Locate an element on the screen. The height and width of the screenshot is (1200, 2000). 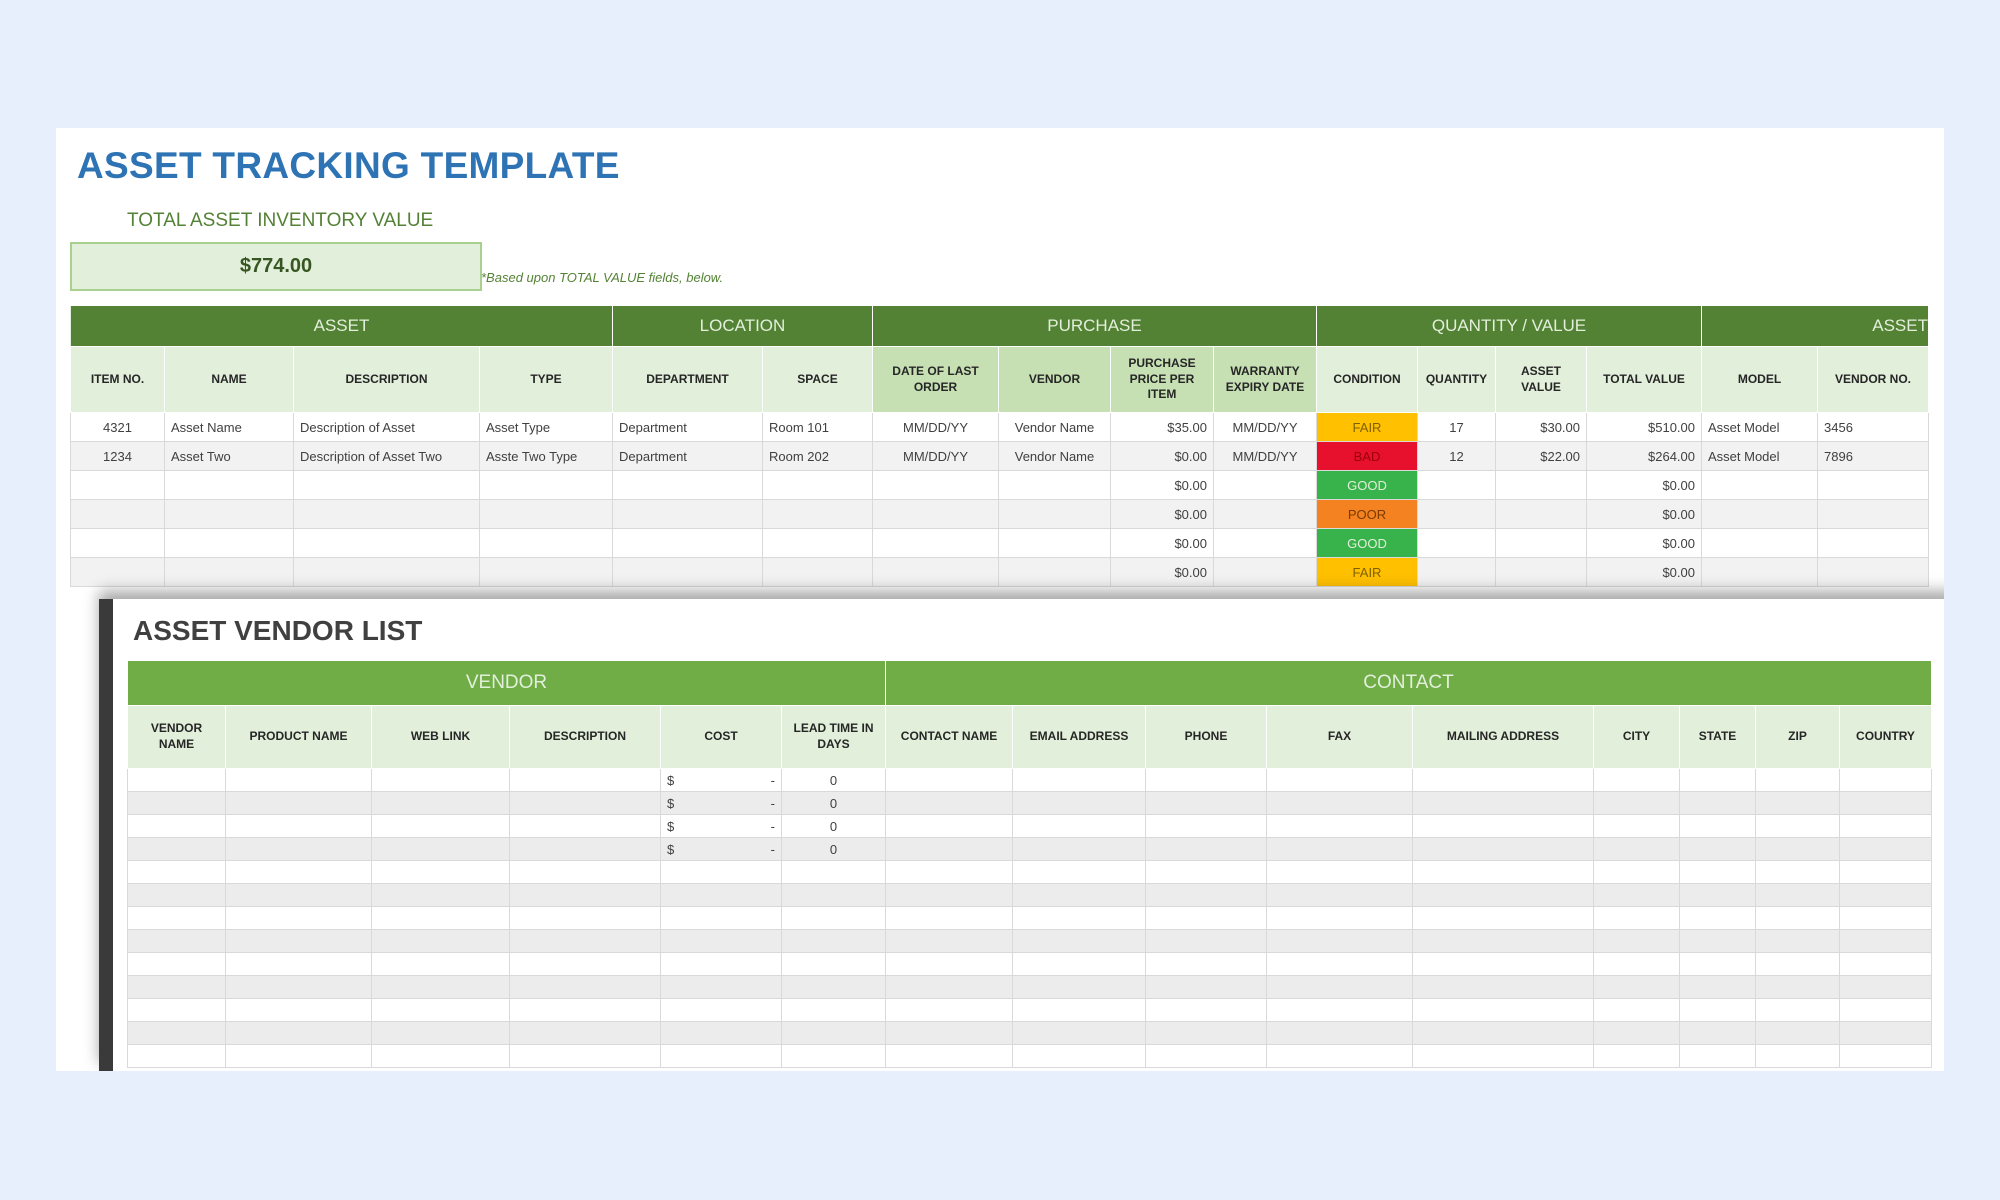
table-cell: Description of Asset Two is located at coordinates (386, 456).